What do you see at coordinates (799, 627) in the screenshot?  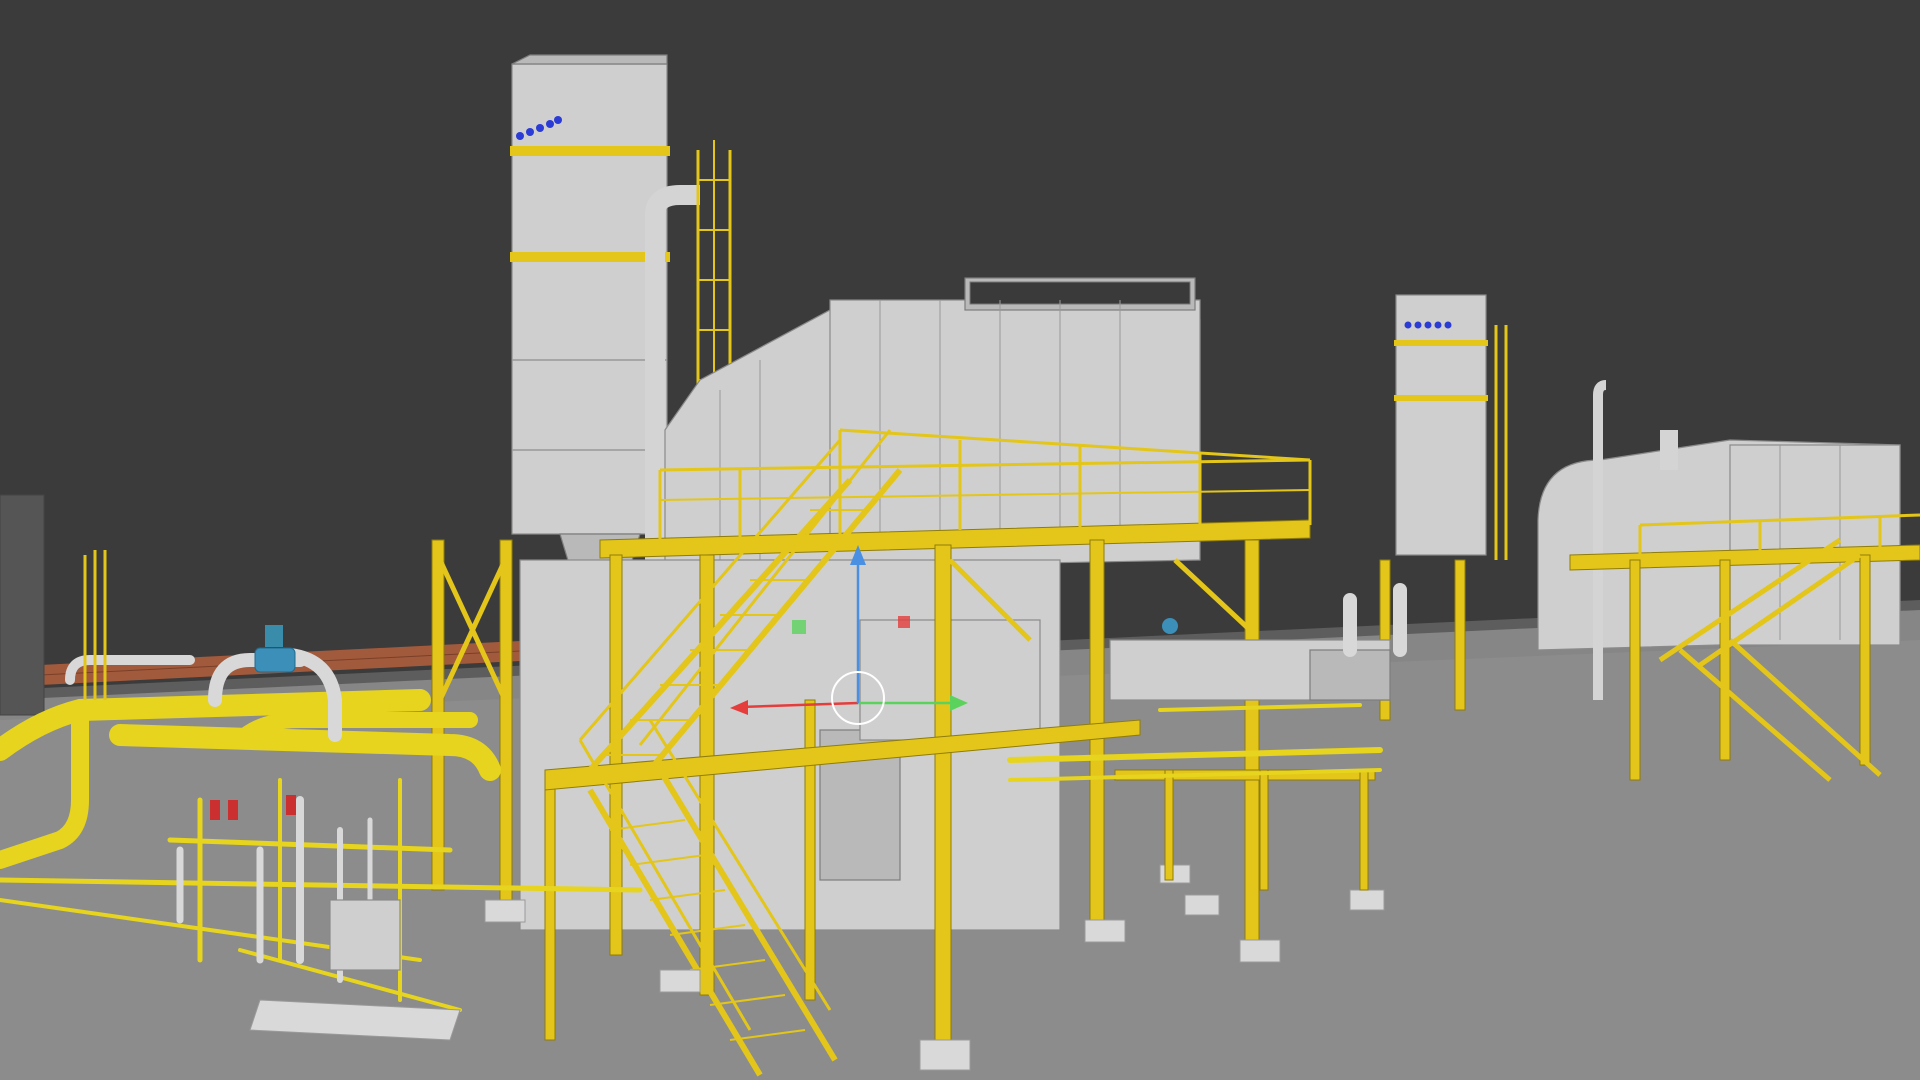 I see `gizmo-green-plane` at bounding box center [799, 627].